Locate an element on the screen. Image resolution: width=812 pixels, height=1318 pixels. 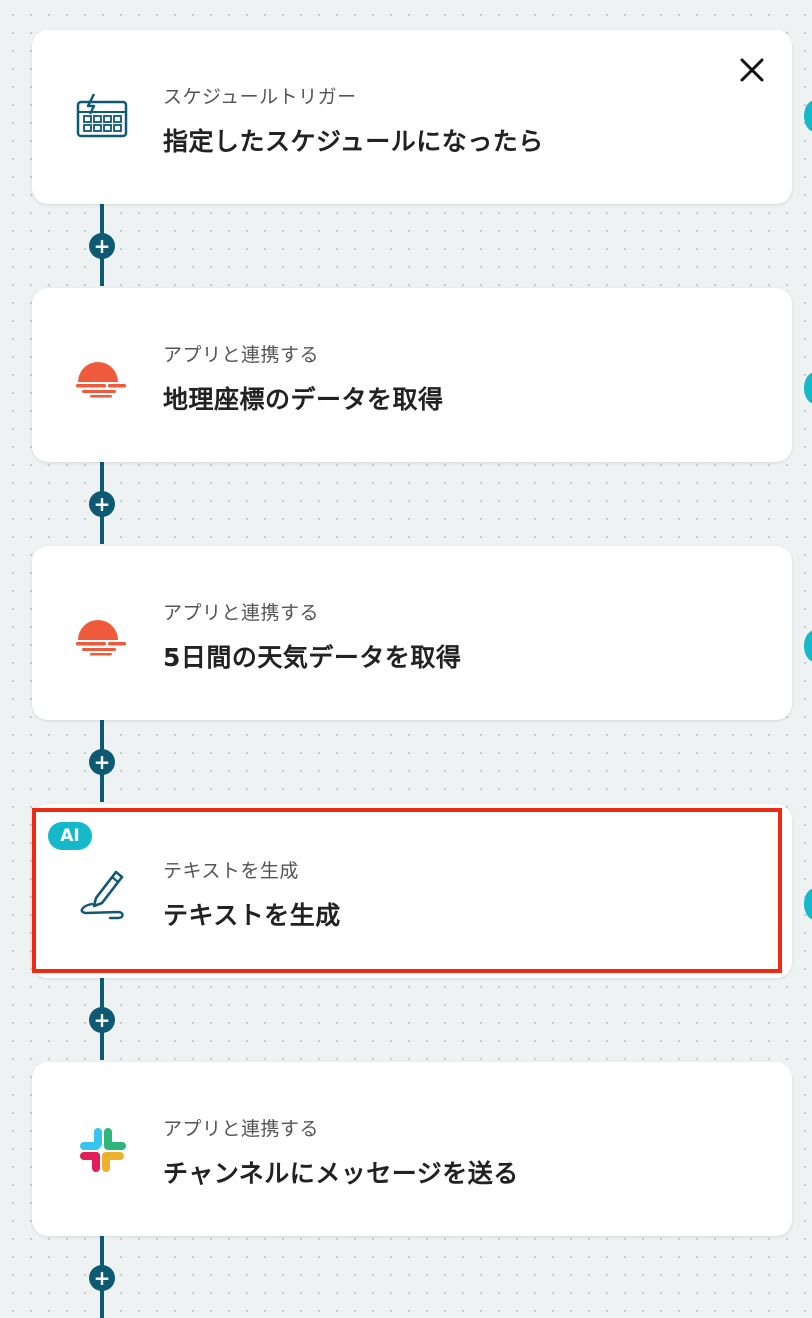
step-title: 5日間の天気データを取得 is located at coordinates (312, 657).